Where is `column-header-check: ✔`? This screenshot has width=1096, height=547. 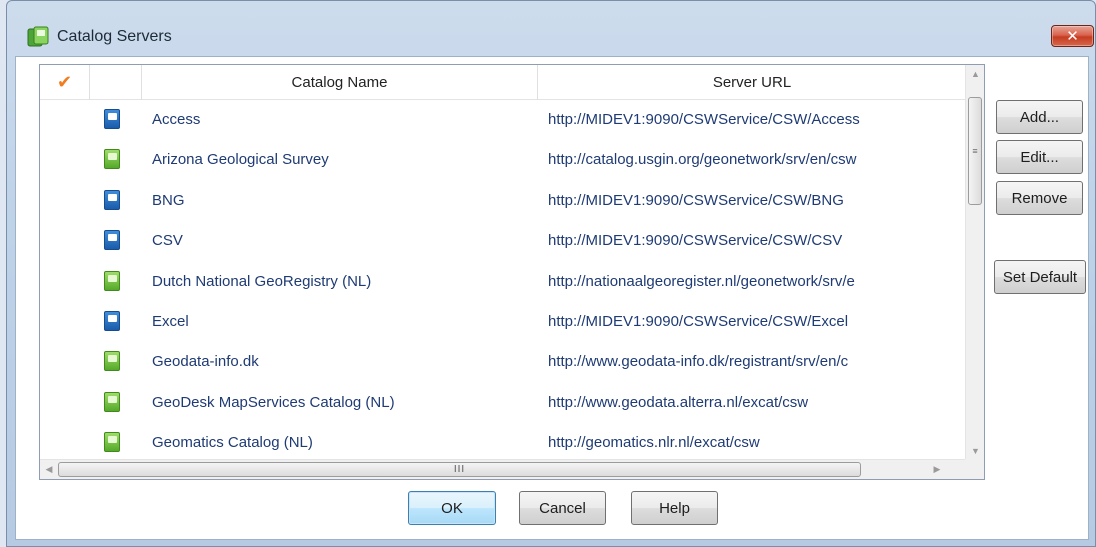 column-header-check: ✔ is located at coordinates (65, 82).